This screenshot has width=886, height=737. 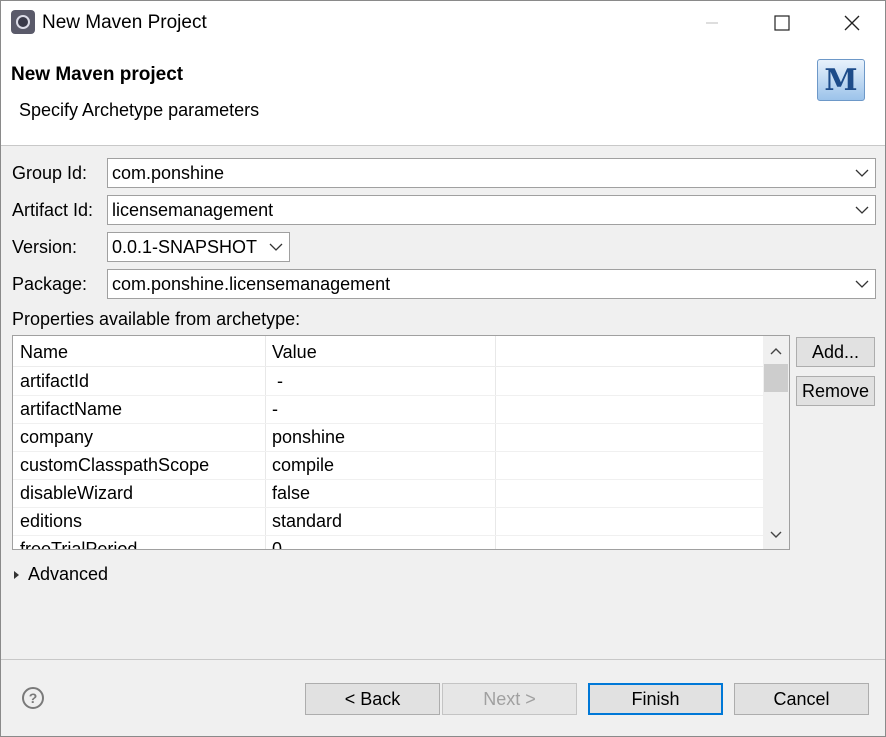 I want to click on package-label: Package:, so click(x=50, y=284).